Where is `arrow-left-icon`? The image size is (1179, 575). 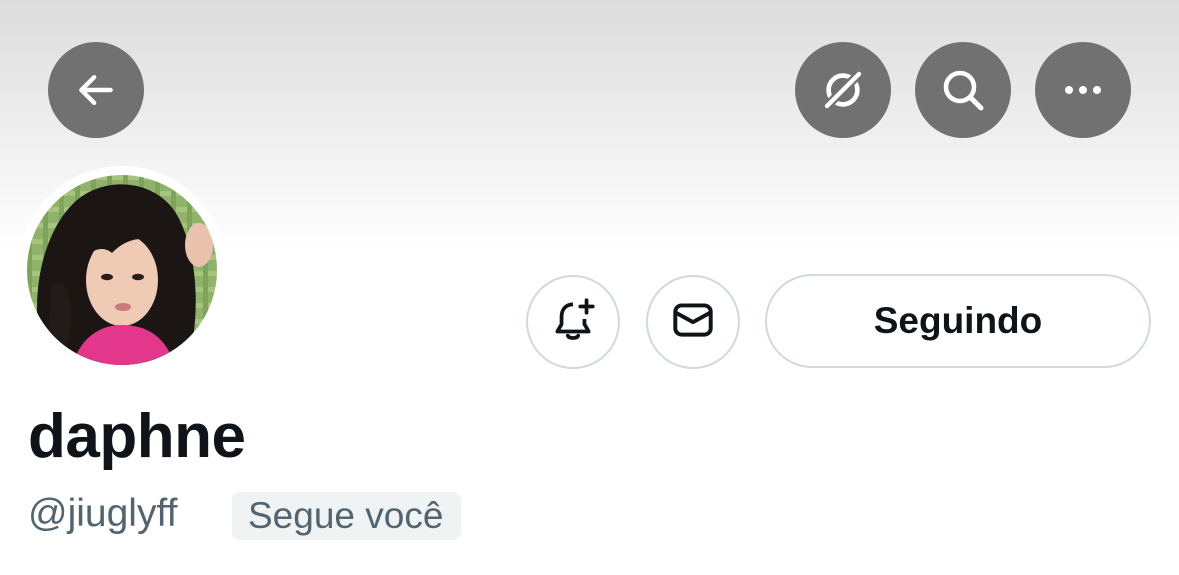
arrow-left-icon is located at coordinates (96, 90).